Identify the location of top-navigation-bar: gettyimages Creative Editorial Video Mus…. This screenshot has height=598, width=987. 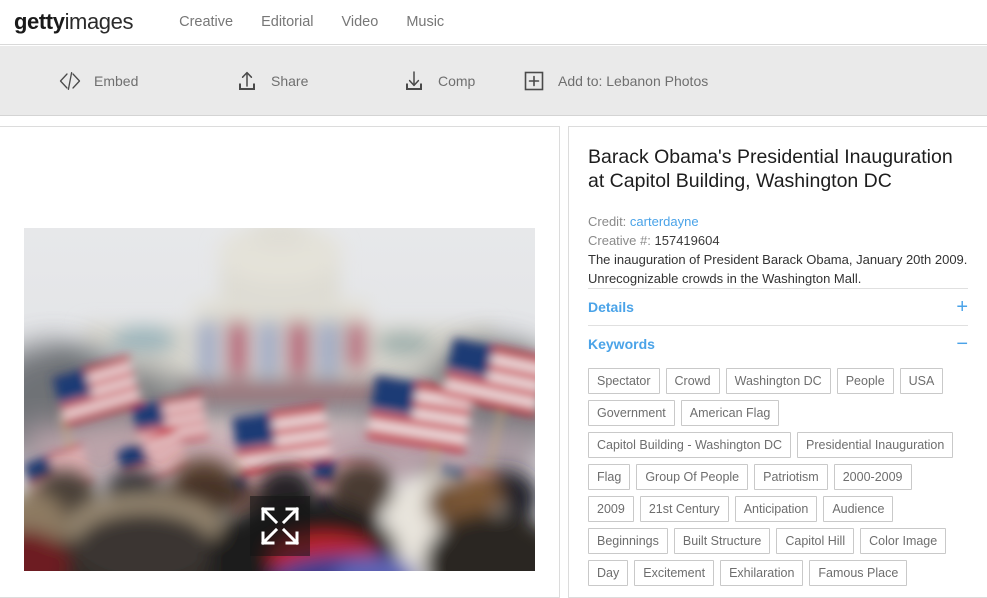
(493, 22).